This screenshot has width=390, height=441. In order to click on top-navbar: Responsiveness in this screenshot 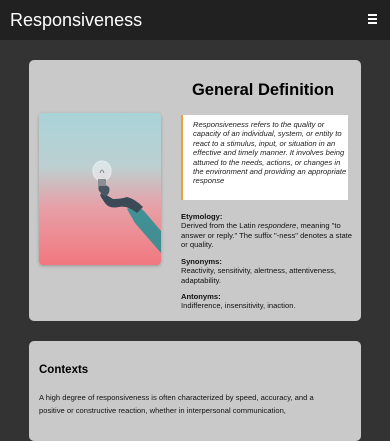, I will do `click(195, 20)`.